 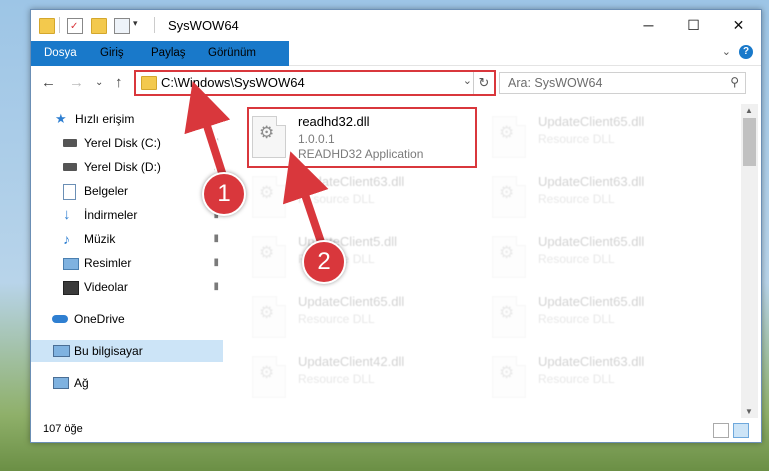 I want to click on step-badge-1: 1, so click(x=224, y=194).